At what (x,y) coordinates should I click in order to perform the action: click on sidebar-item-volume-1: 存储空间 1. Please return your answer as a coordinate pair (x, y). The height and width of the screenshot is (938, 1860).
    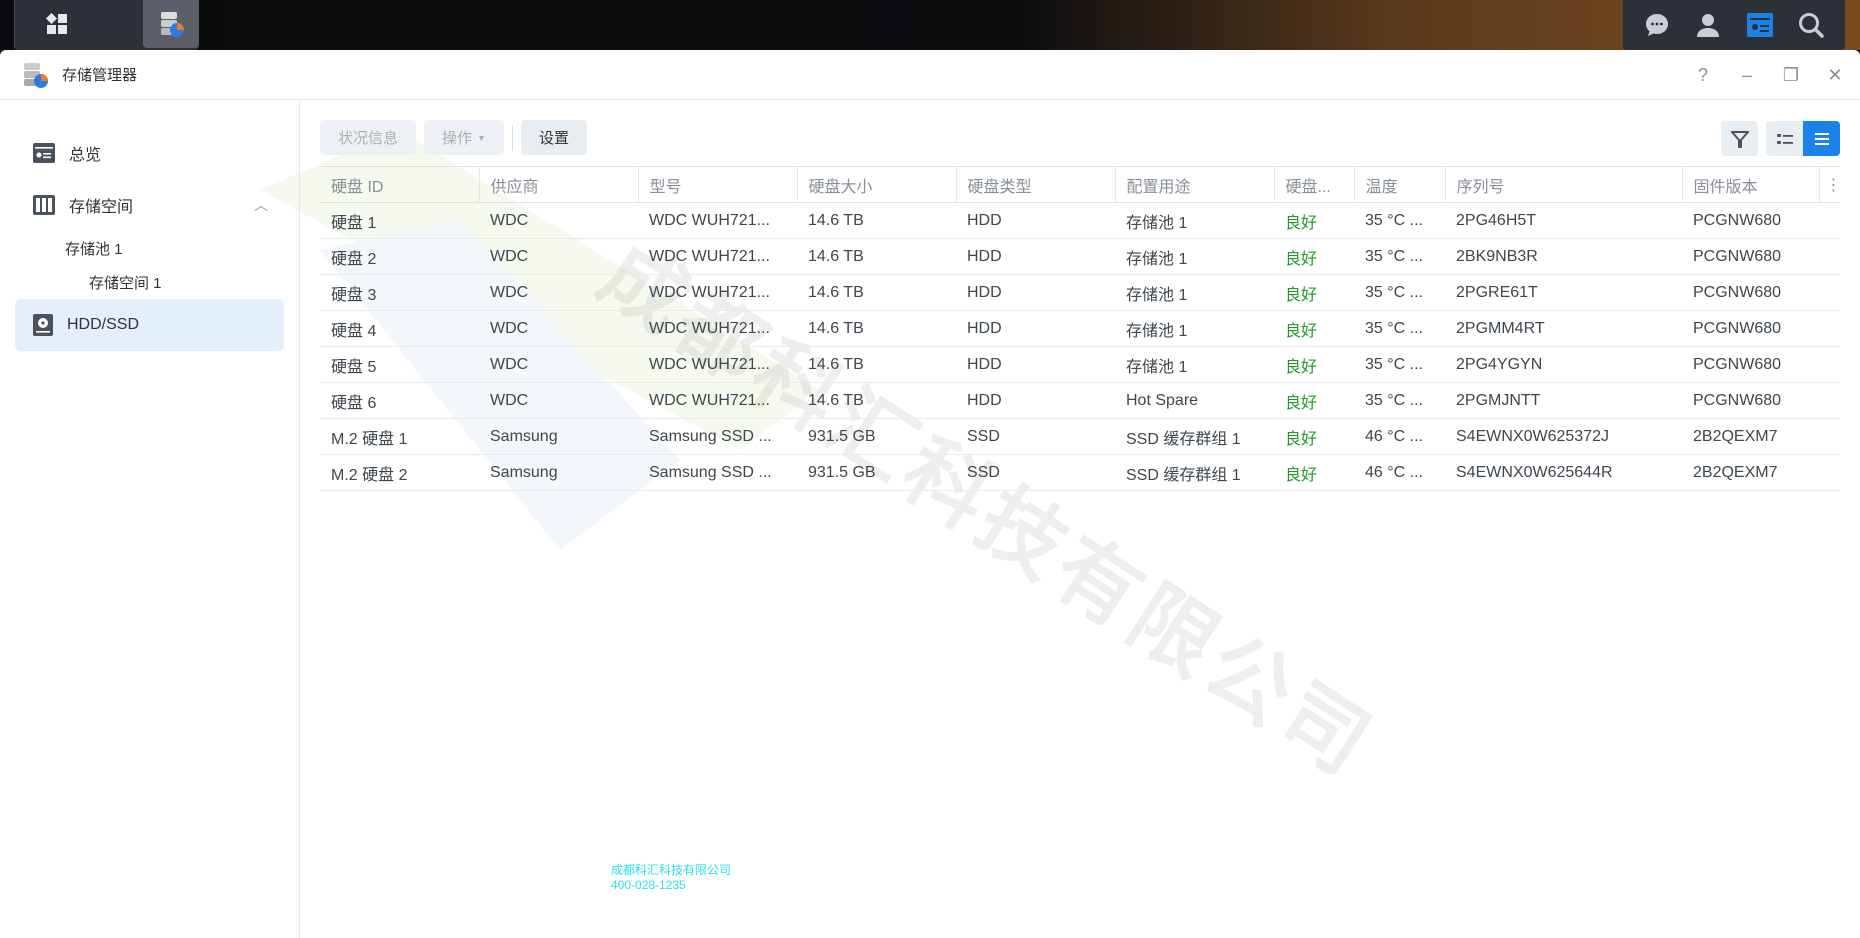
    Looking at the image, I should click on (149, 282).